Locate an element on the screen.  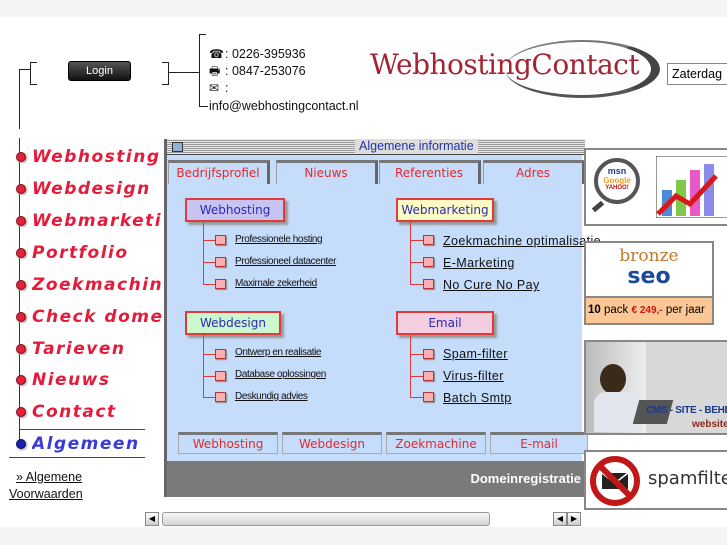
link-professioneel-datacenter: Professioneel datacenter is located at coordinates (285, 261).